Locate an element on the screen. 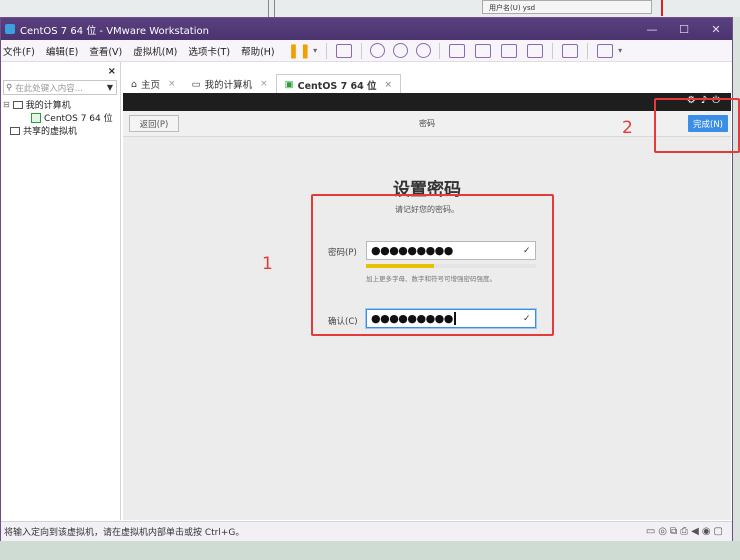 The width and height of the screenshot is (740, 560). full-screen-icon is located at coordinates (509, 50).